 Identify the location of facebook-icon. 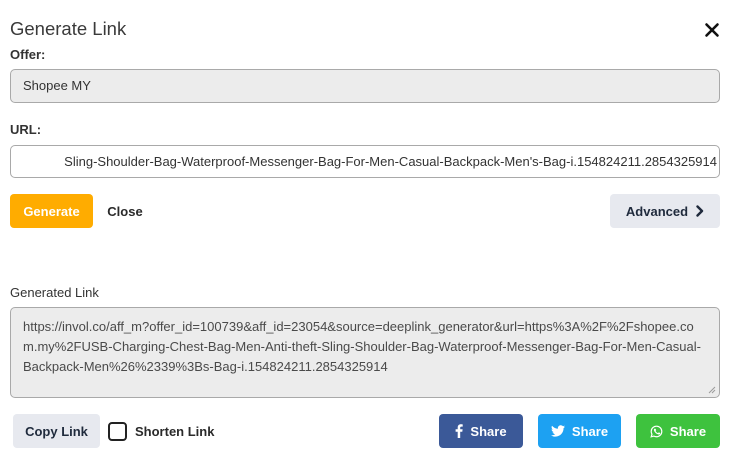
(459, 431).